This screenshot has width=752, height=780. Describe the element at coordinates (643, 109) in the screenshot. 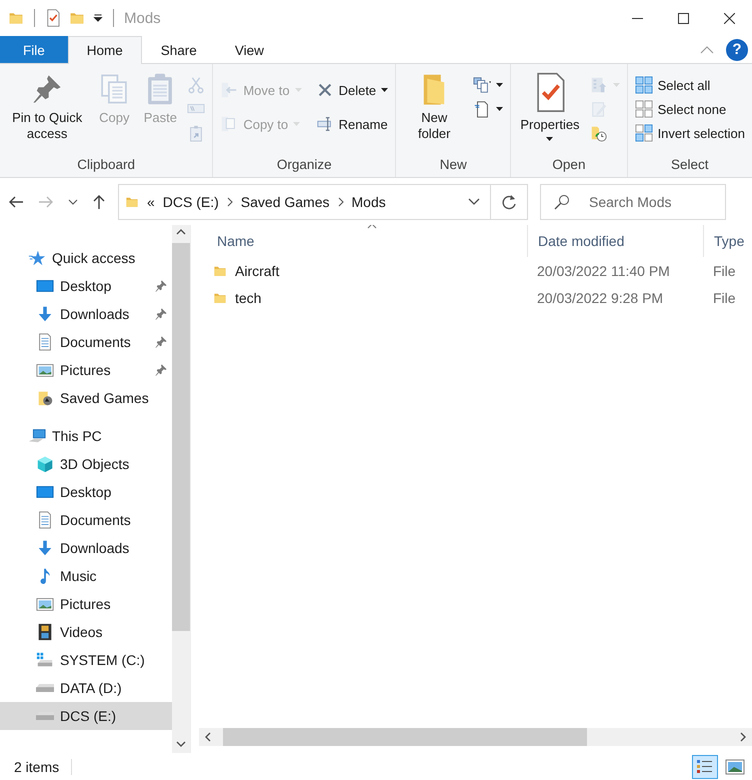

I see `select-none-icon` at that location.